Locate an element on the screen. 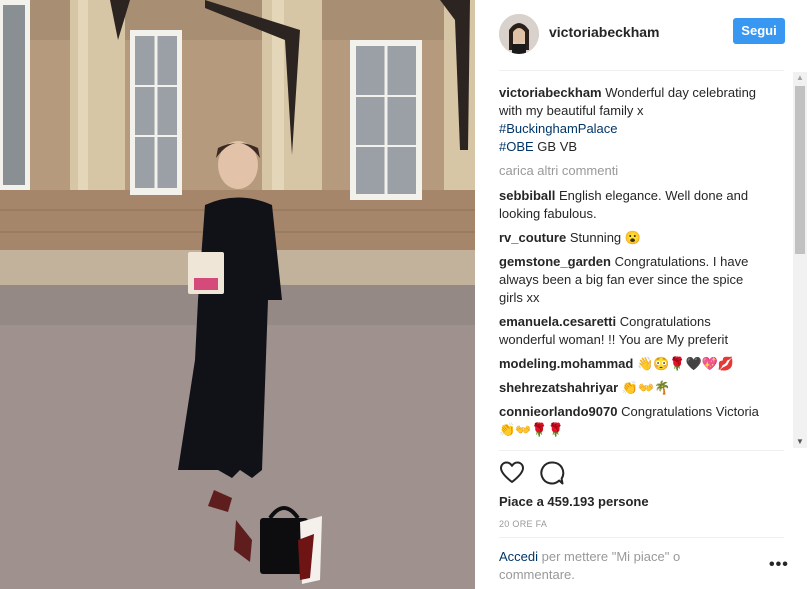 The height and width of the screenshot is (589, 808). avatar is located at coordinates (519, 34).